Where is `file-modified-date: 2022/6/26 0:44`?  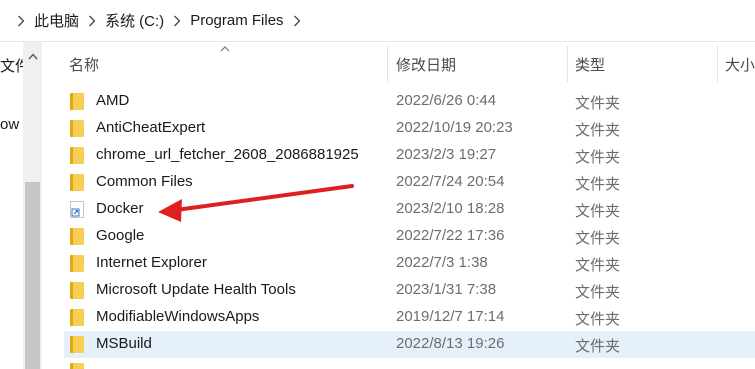 file-modified-date: 2022/6/26 0:44 is located at coordinates (446, 100).